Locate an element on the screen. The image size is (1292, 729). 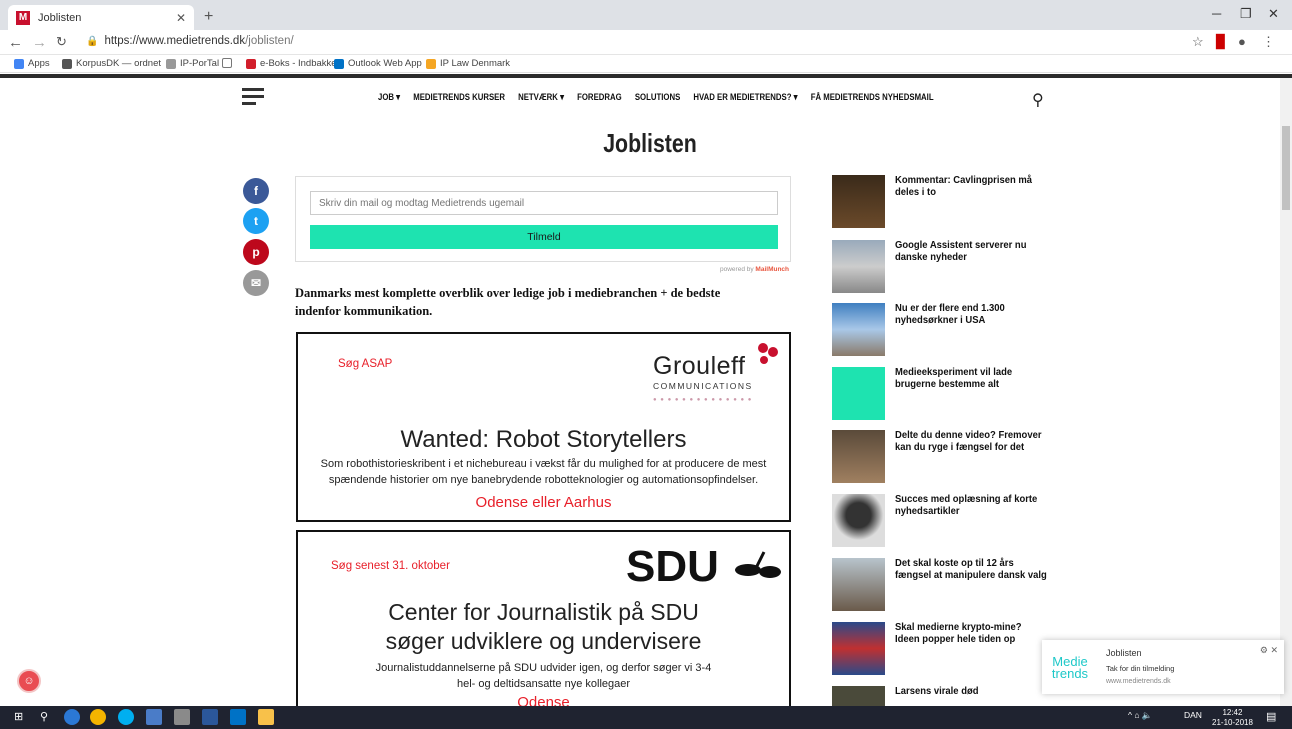
nav-item-kurser: MEDIETRENDS KURSER is located at coordinates (459, 97).